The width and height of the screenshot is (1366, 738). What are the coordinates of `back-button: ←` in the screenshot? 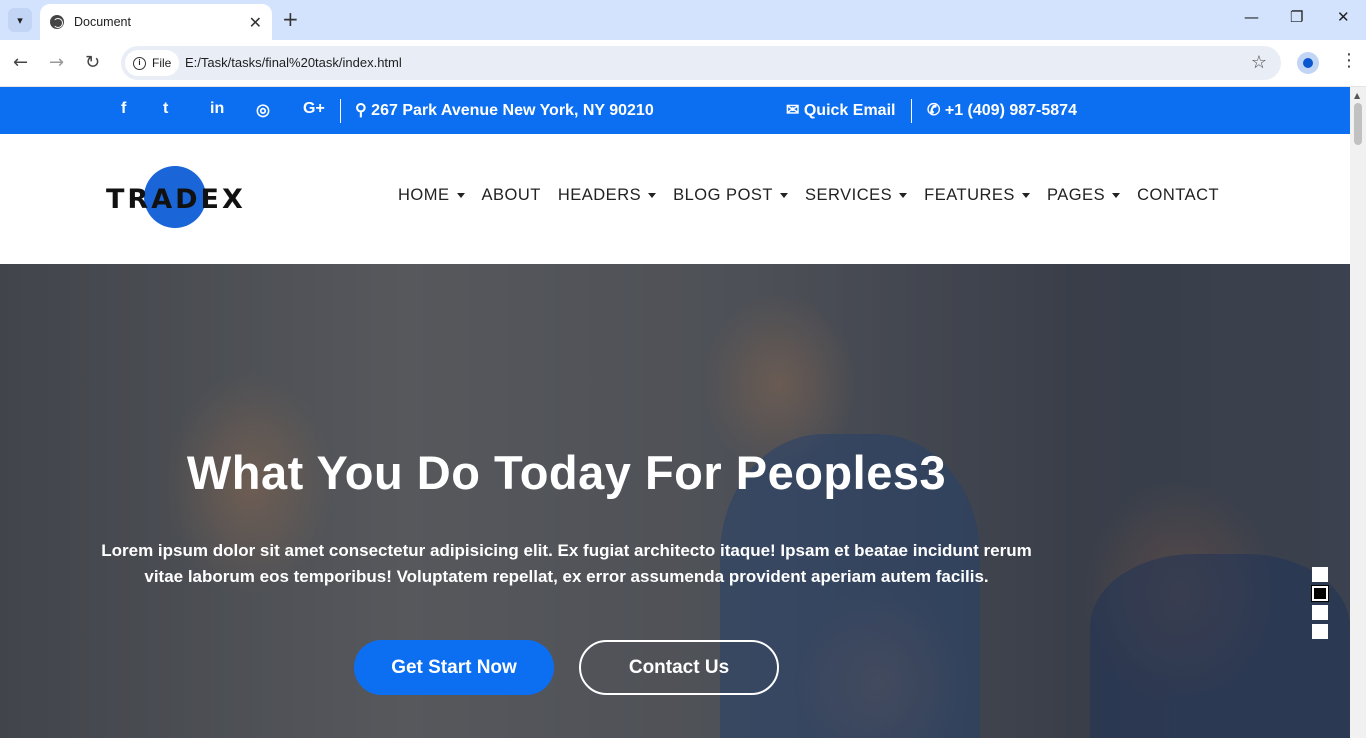 It's located at (20, 62).